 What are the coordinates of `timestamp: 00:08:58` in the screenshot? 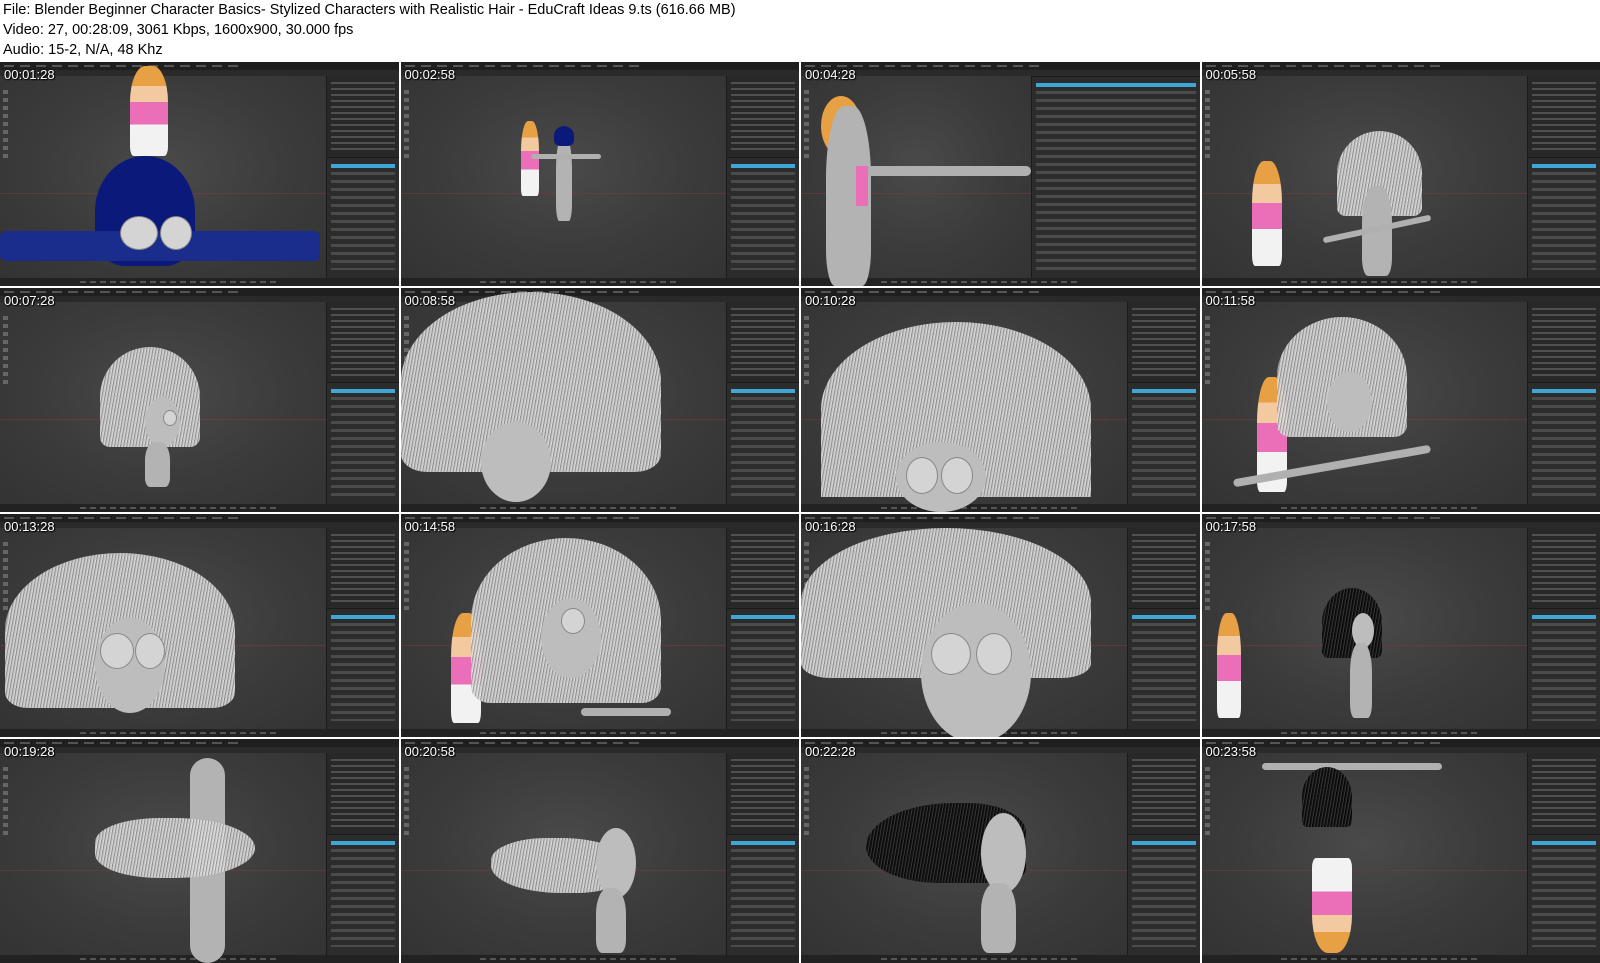 It's located at (430, 300).